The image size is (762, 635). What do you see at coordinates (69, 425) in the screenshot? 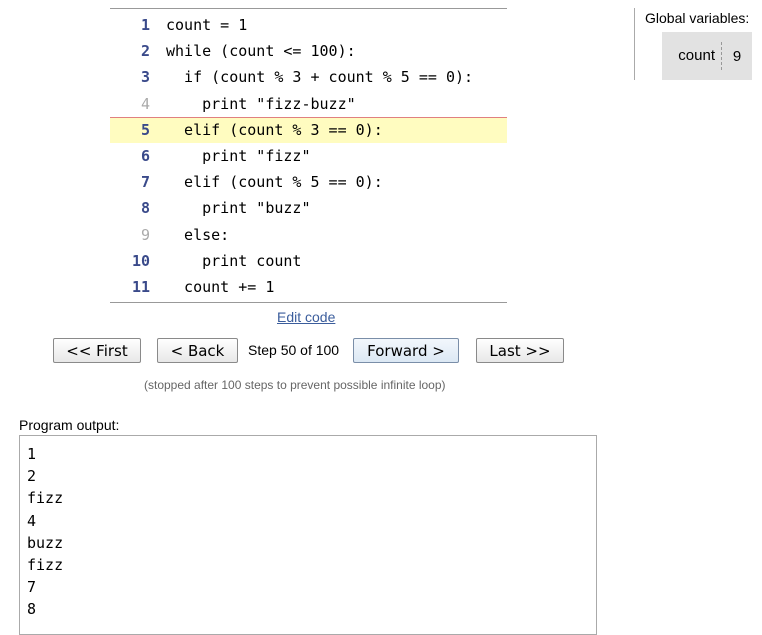
I see `output-label: Program output:` at bounding box center [69, 425].